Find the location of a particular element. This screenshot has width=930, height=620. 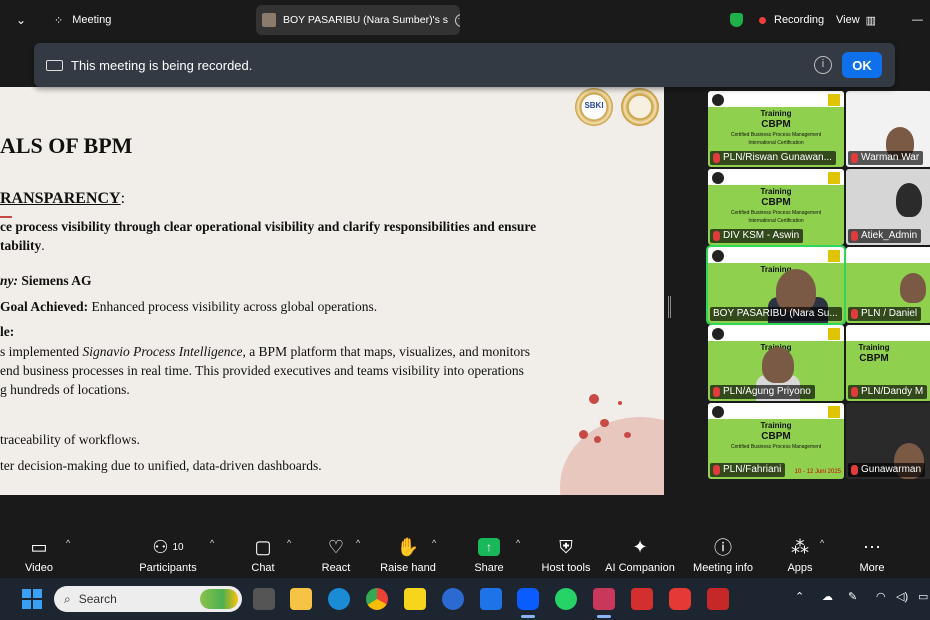

task-view-icon is located at coordinates (264, 599).